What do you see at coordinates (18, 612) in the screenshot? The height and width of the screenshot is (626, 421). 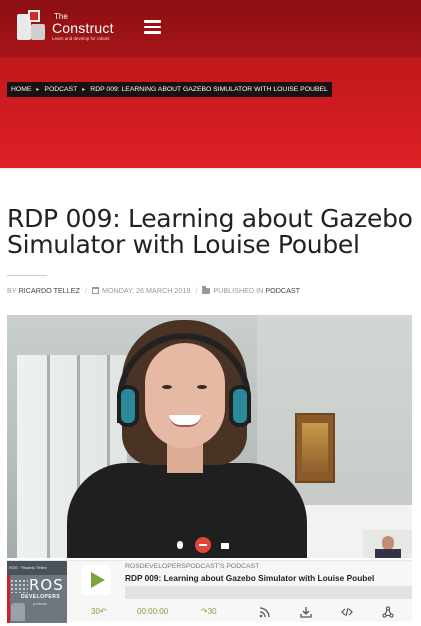 I see `robot-icon` at bounding box center [18, 612].